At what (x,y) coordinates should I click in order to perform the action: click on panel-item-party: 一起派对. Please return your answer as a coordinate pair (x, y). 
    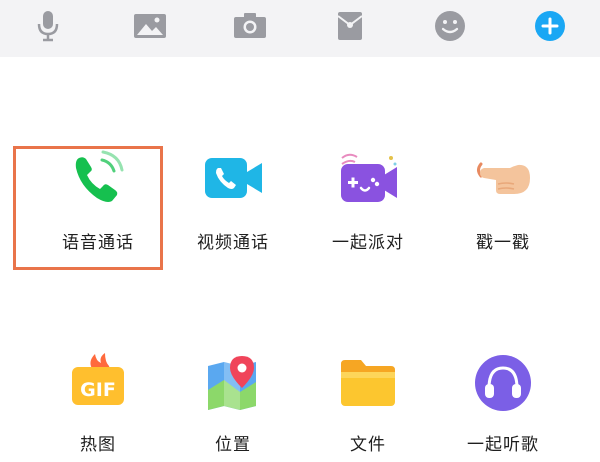
    Looking at the image, I should click on (368, 203).